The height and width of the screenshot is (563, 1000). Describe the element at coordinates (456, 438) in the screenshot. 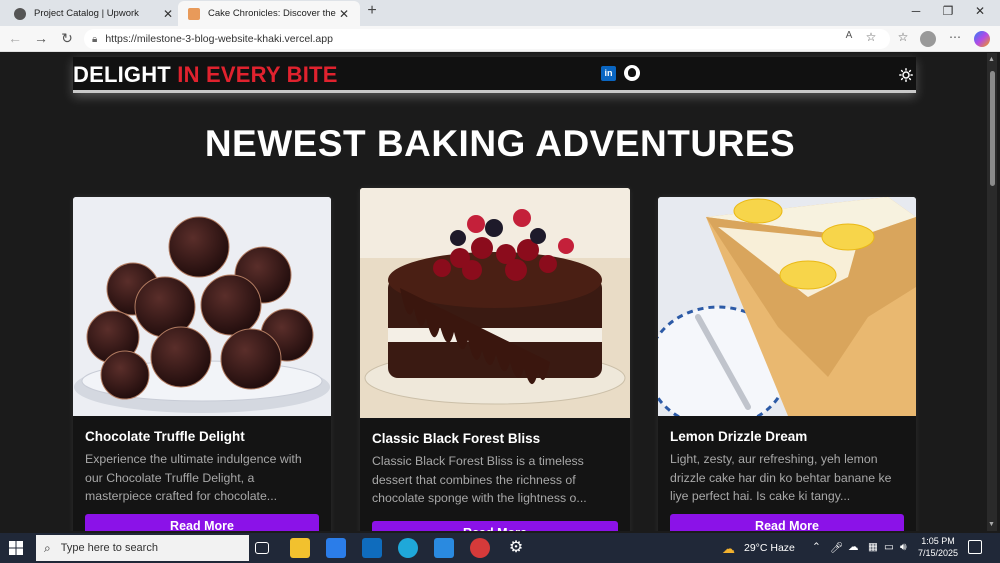

I see `card-title: Classic Black Forest Bliss` at that location.